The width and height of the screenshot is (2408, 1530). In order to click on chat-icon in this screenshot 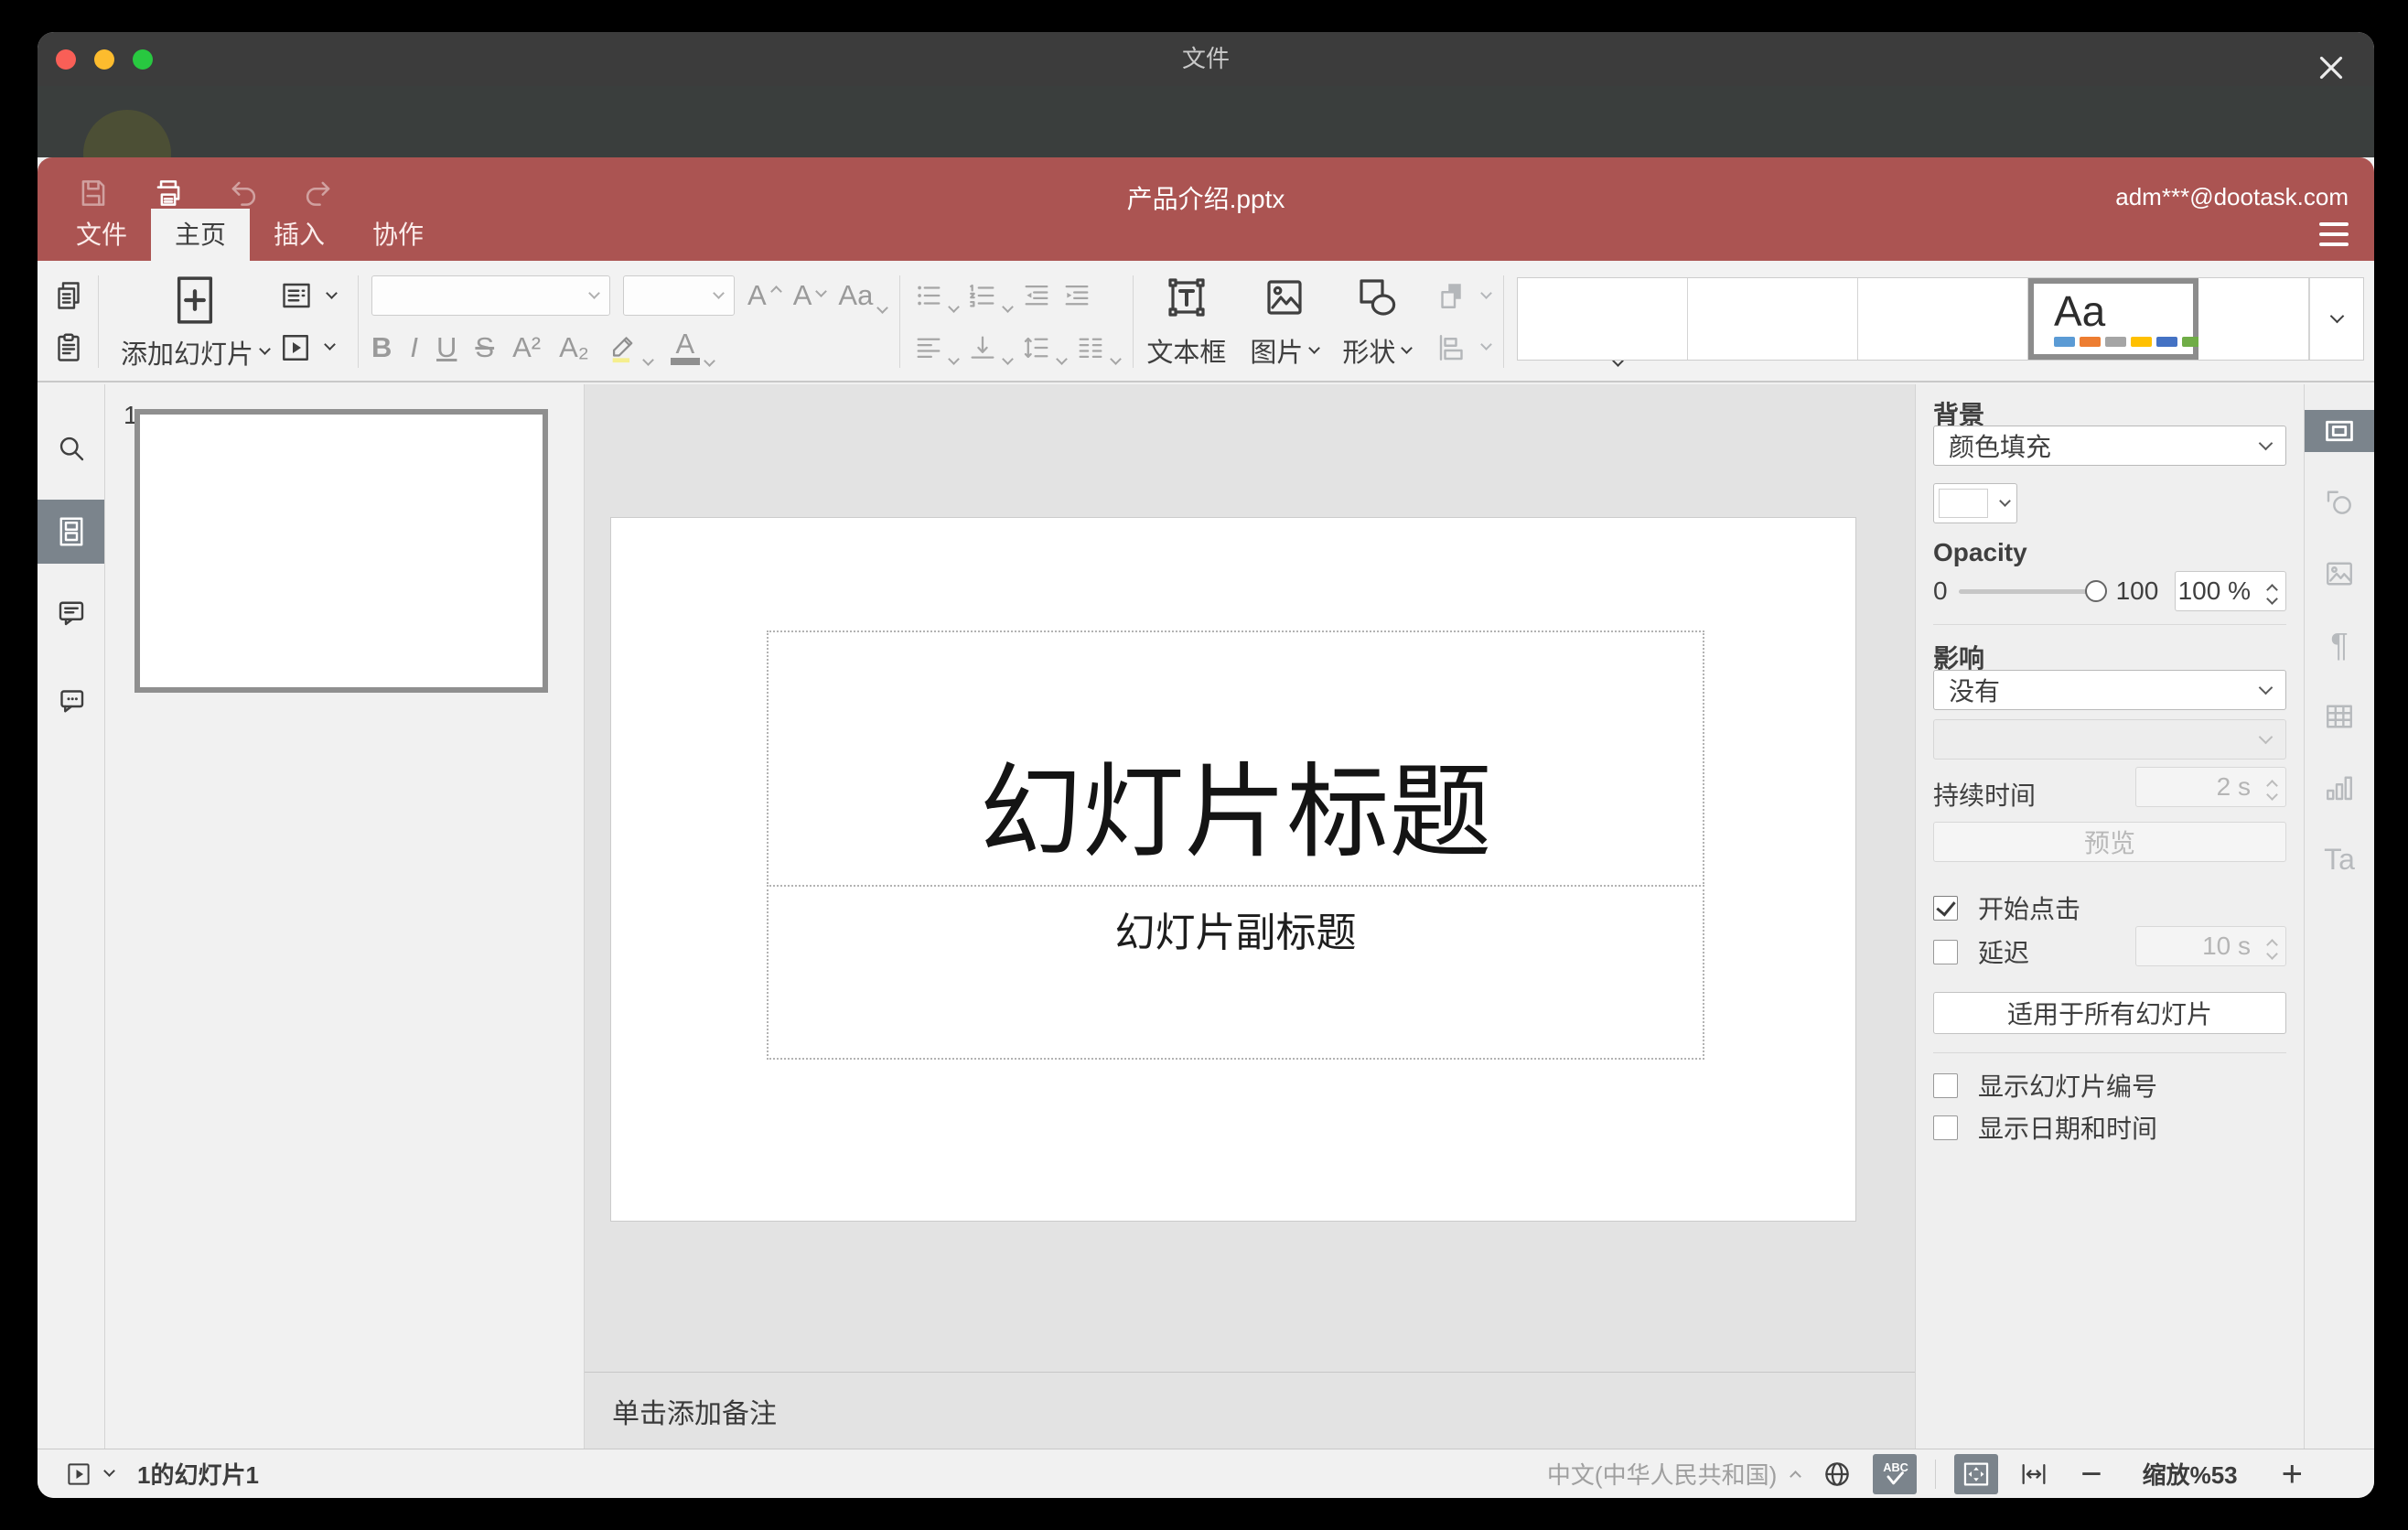, I will do `click(71, 700)`.